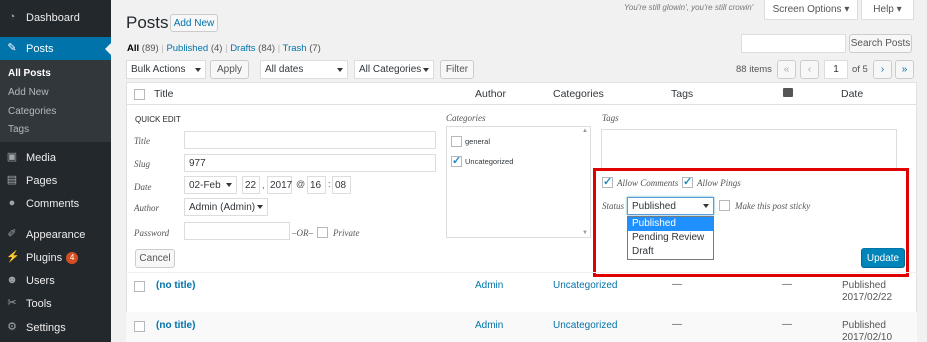  What do you see at coordinates (237, 231) in the screenshot?
I see `password-input` at bounding box center [237, 231].